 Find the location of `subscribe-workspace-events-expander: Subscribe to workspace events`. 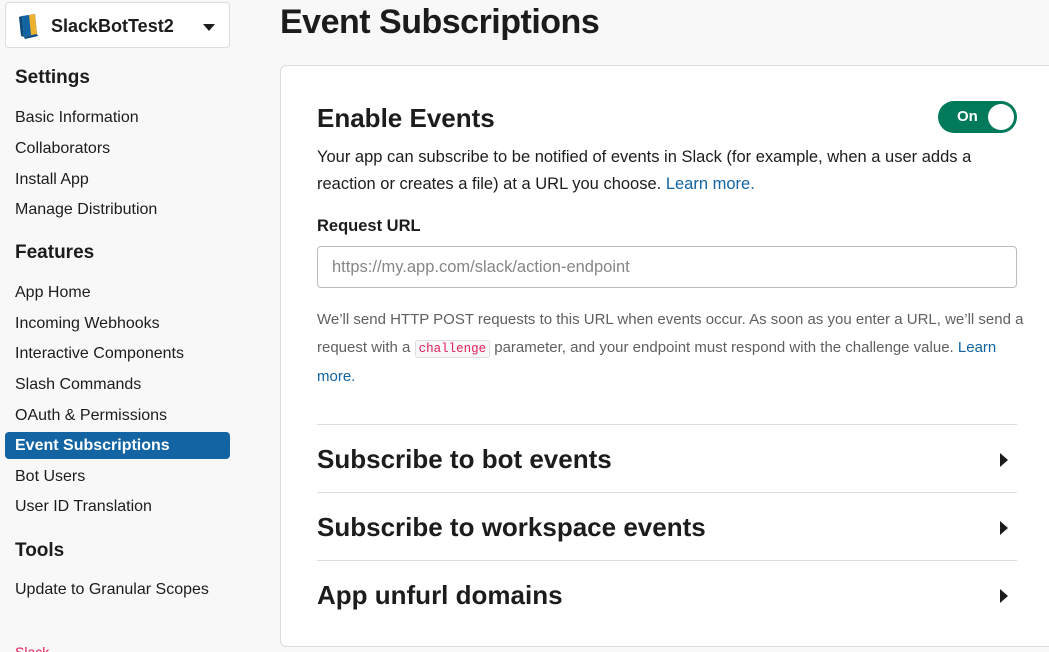

subscribe-workspace-events-expander: Subscribe to workspace events is located at coordinates (667, 526).